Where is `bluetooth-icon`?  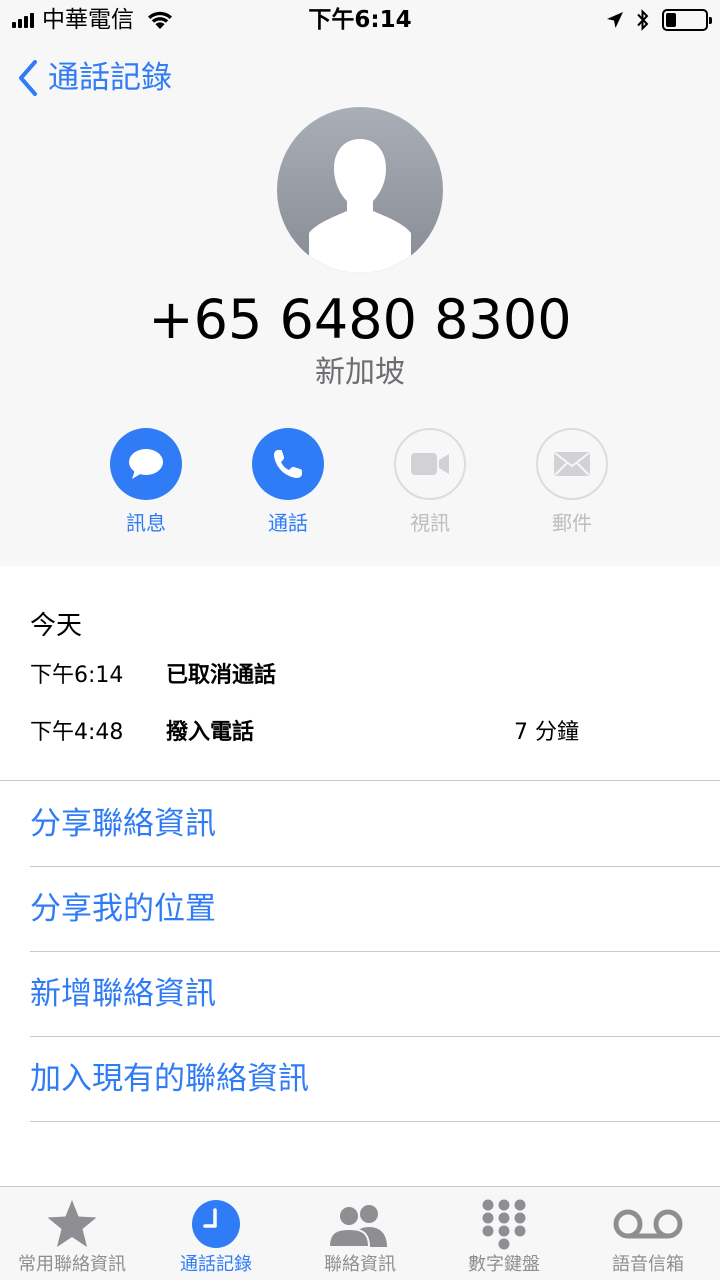 bluetooth-icon is located at coordinates (643, 20).